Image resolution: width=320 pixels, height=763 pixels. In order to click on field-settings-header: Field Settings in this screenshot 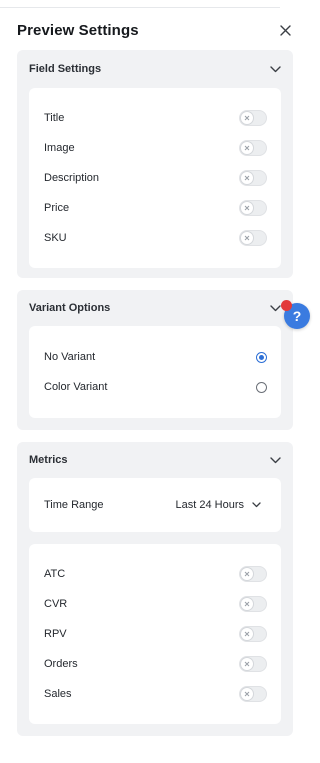, I will do `click(155, 69)`.